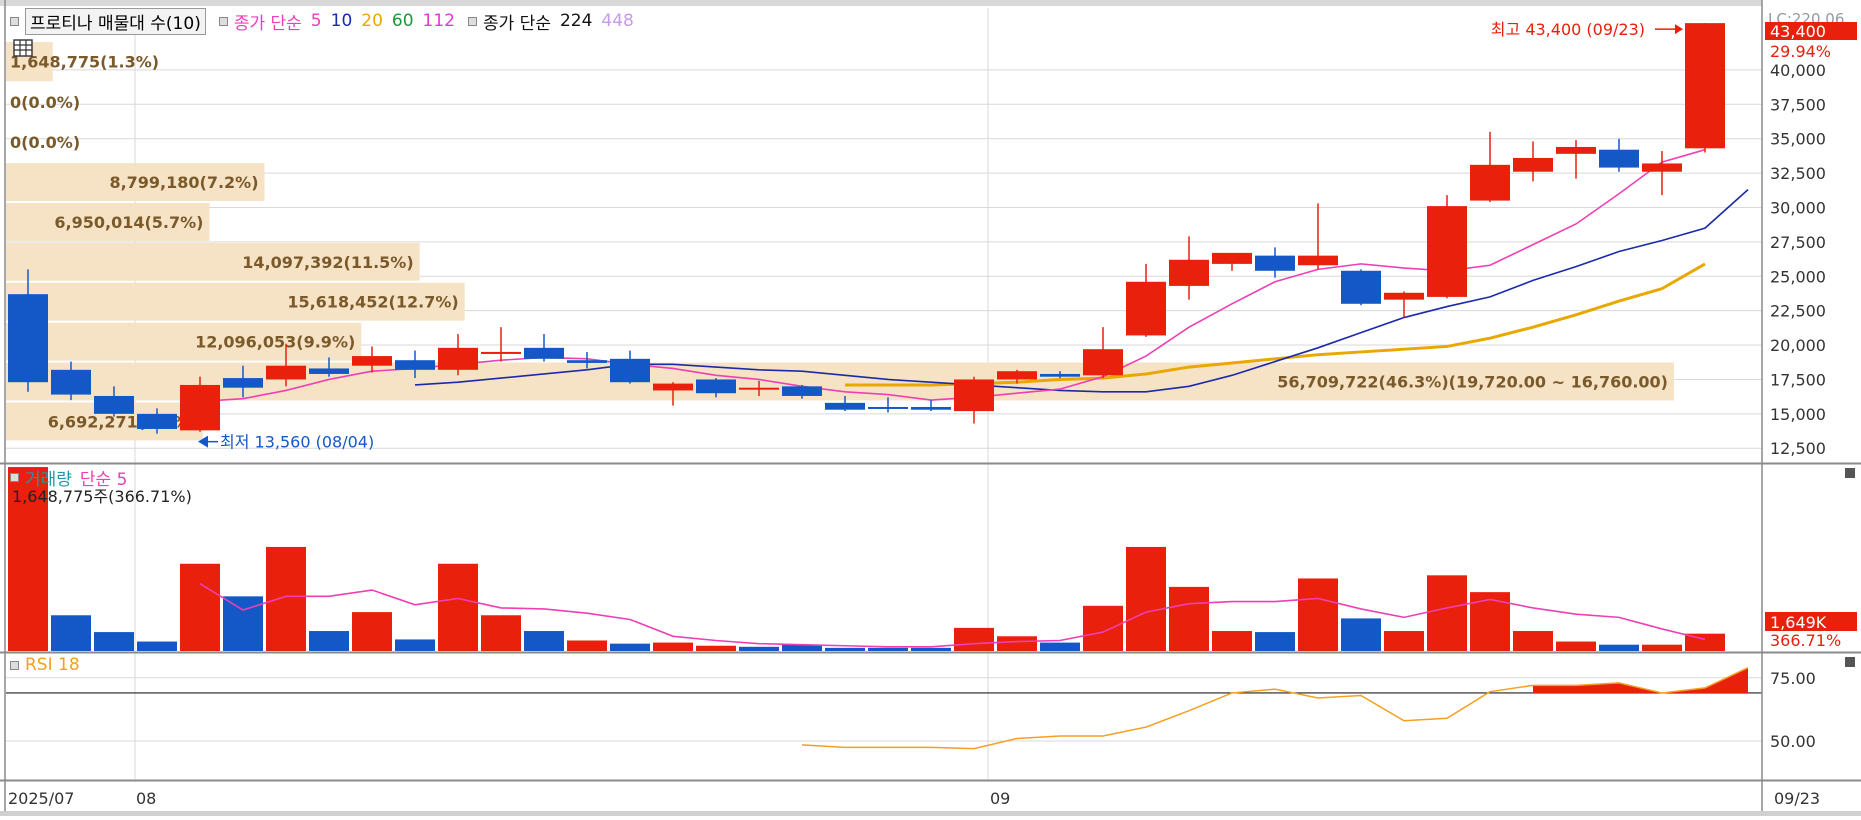  Describe the element at coordinates (1798, 311) in the screenshot. I see `price-tick-label: 22,500` at that location.